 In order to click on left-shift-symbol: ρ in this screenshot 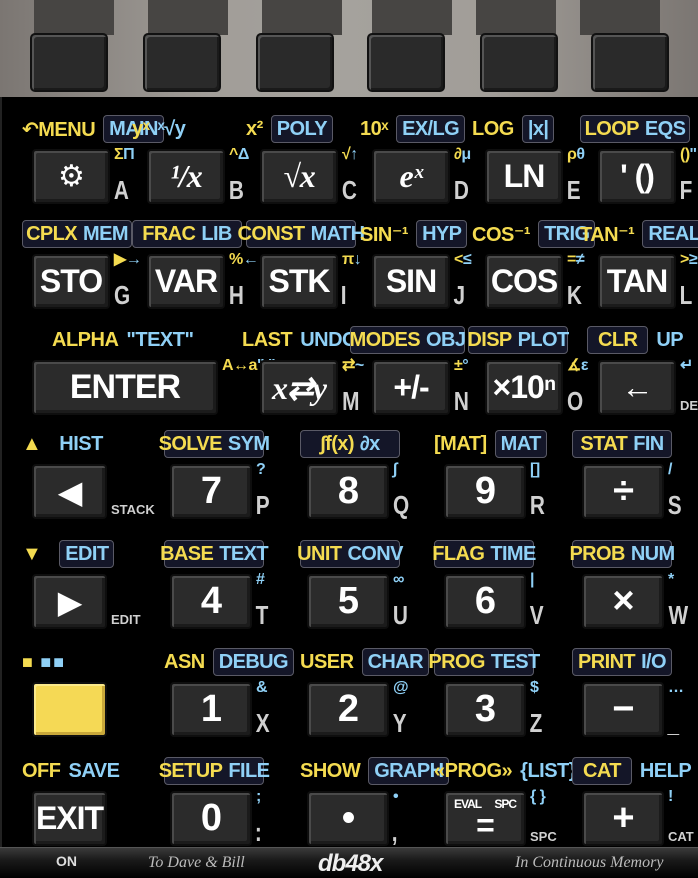, I will do `click(572, 154)`.